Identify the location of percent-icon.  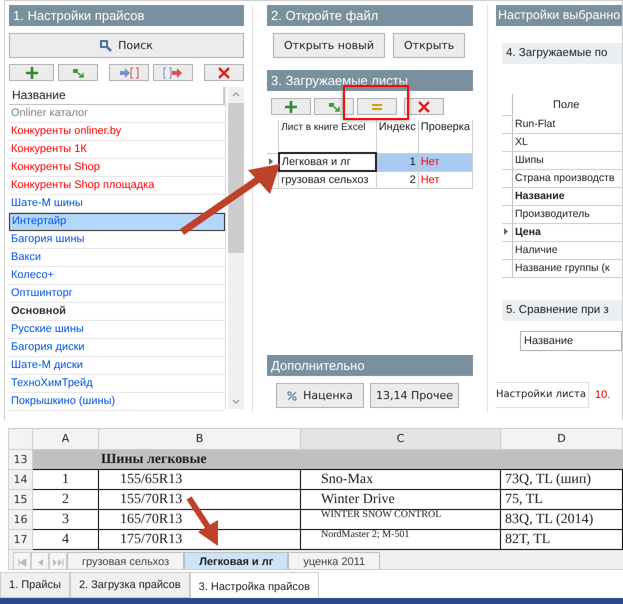
(292, 395).